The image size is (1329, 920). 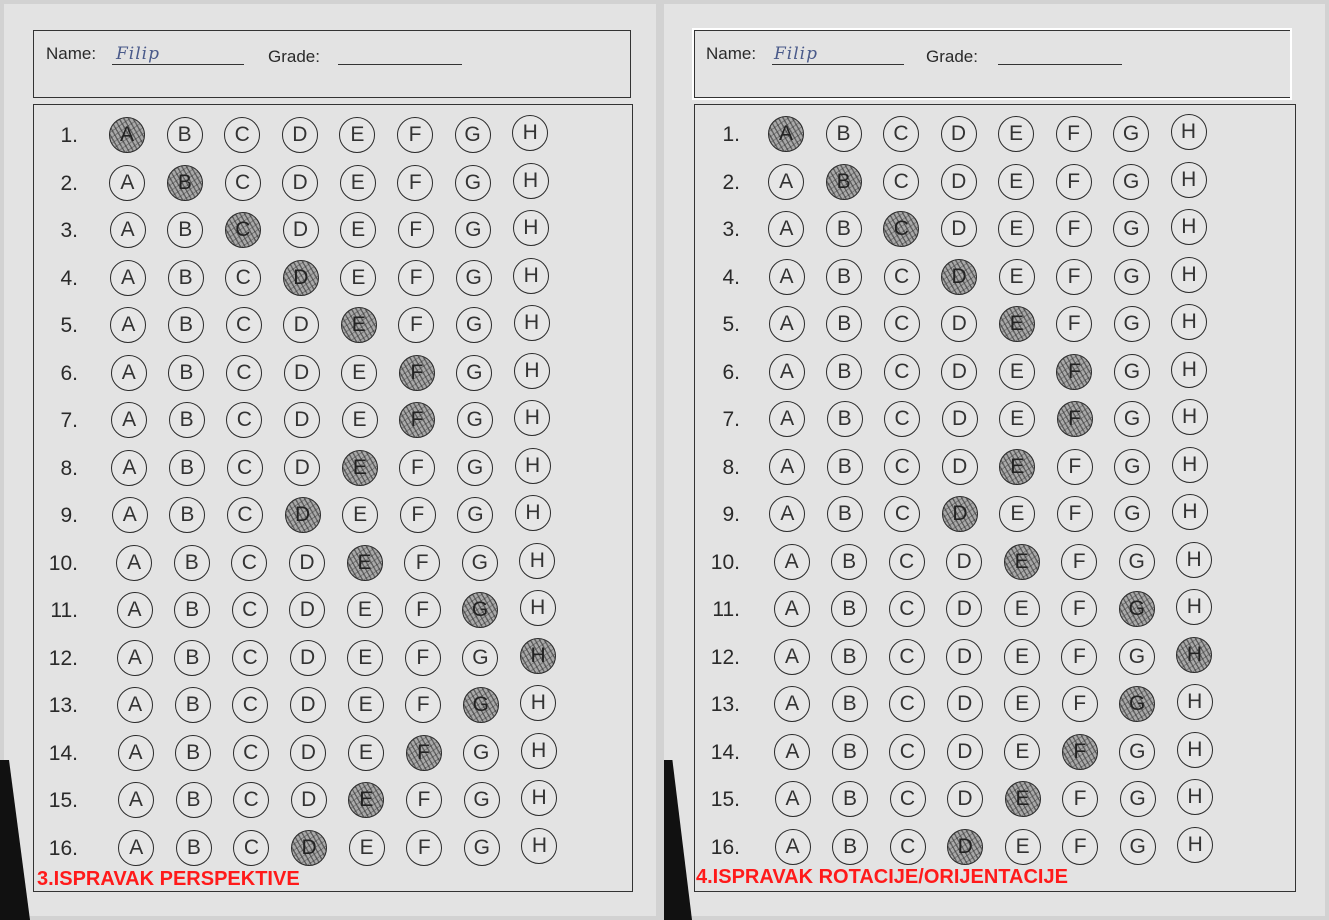 I want to click on answer-bubble-filled: B, so click(x=843, y=181).